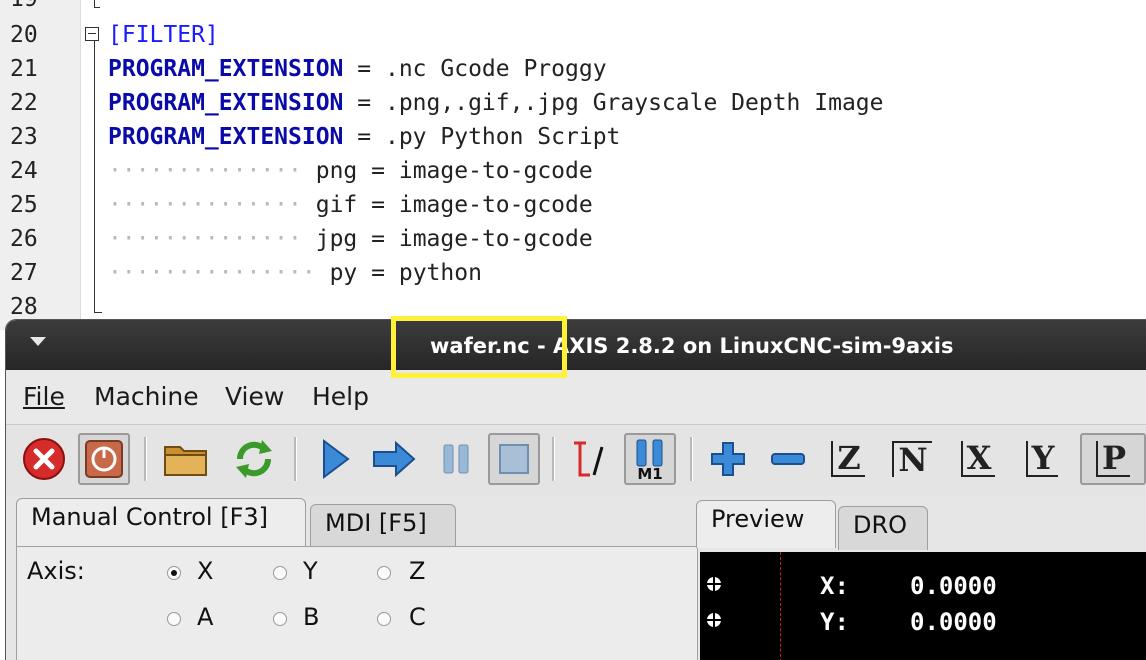 This screenshot has width=1146, height=660. I want to click on code-key: jpg, so click(336, 239).